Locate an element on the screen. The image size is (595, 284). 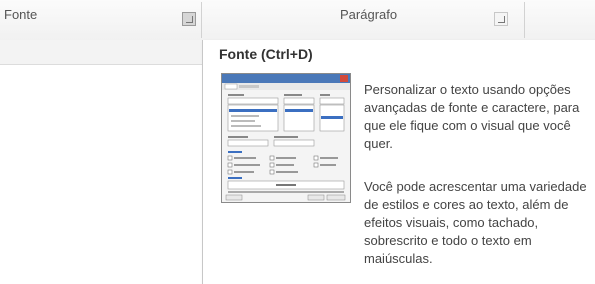
paragraph-dialog-launcher-icon is located at coordinates (501, 19).